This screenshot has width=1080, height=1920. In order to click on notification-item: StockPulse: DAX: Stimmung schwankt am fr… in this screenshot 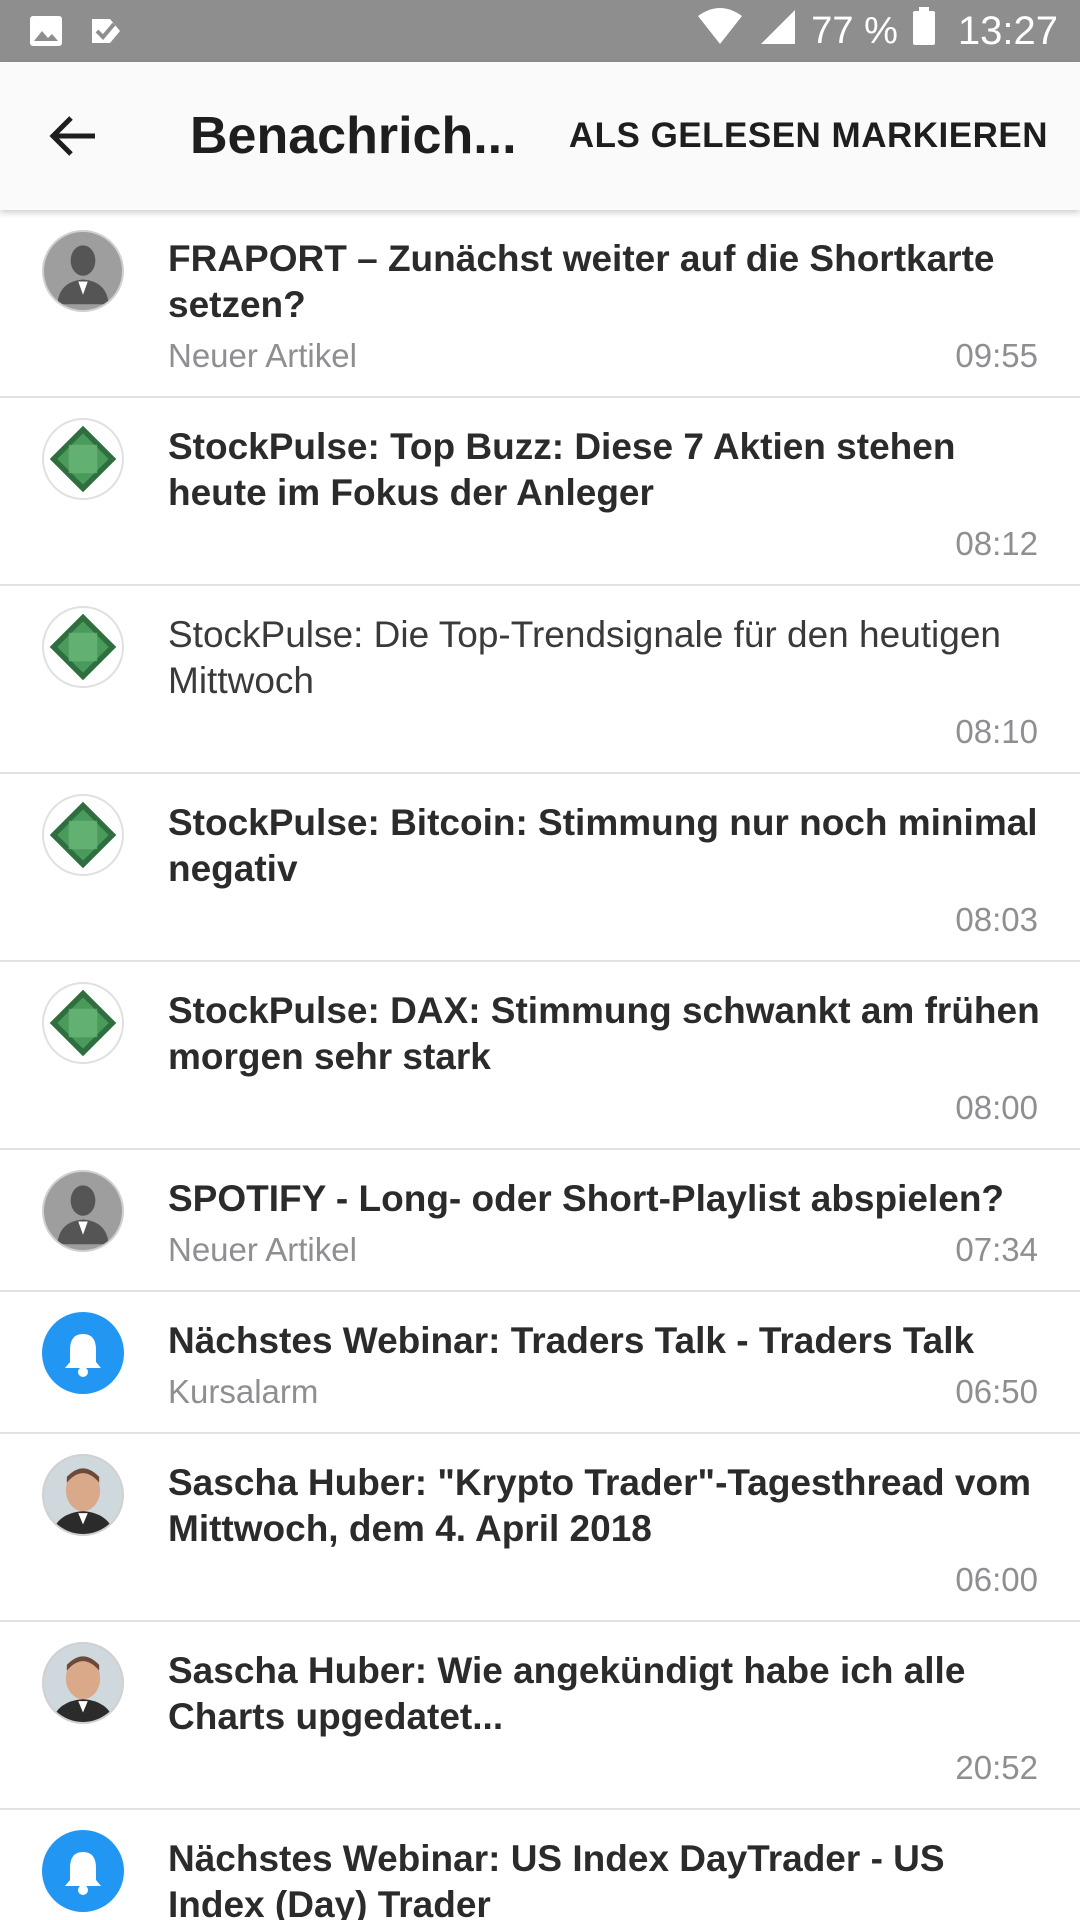, I will do `click(540, 1056)`.